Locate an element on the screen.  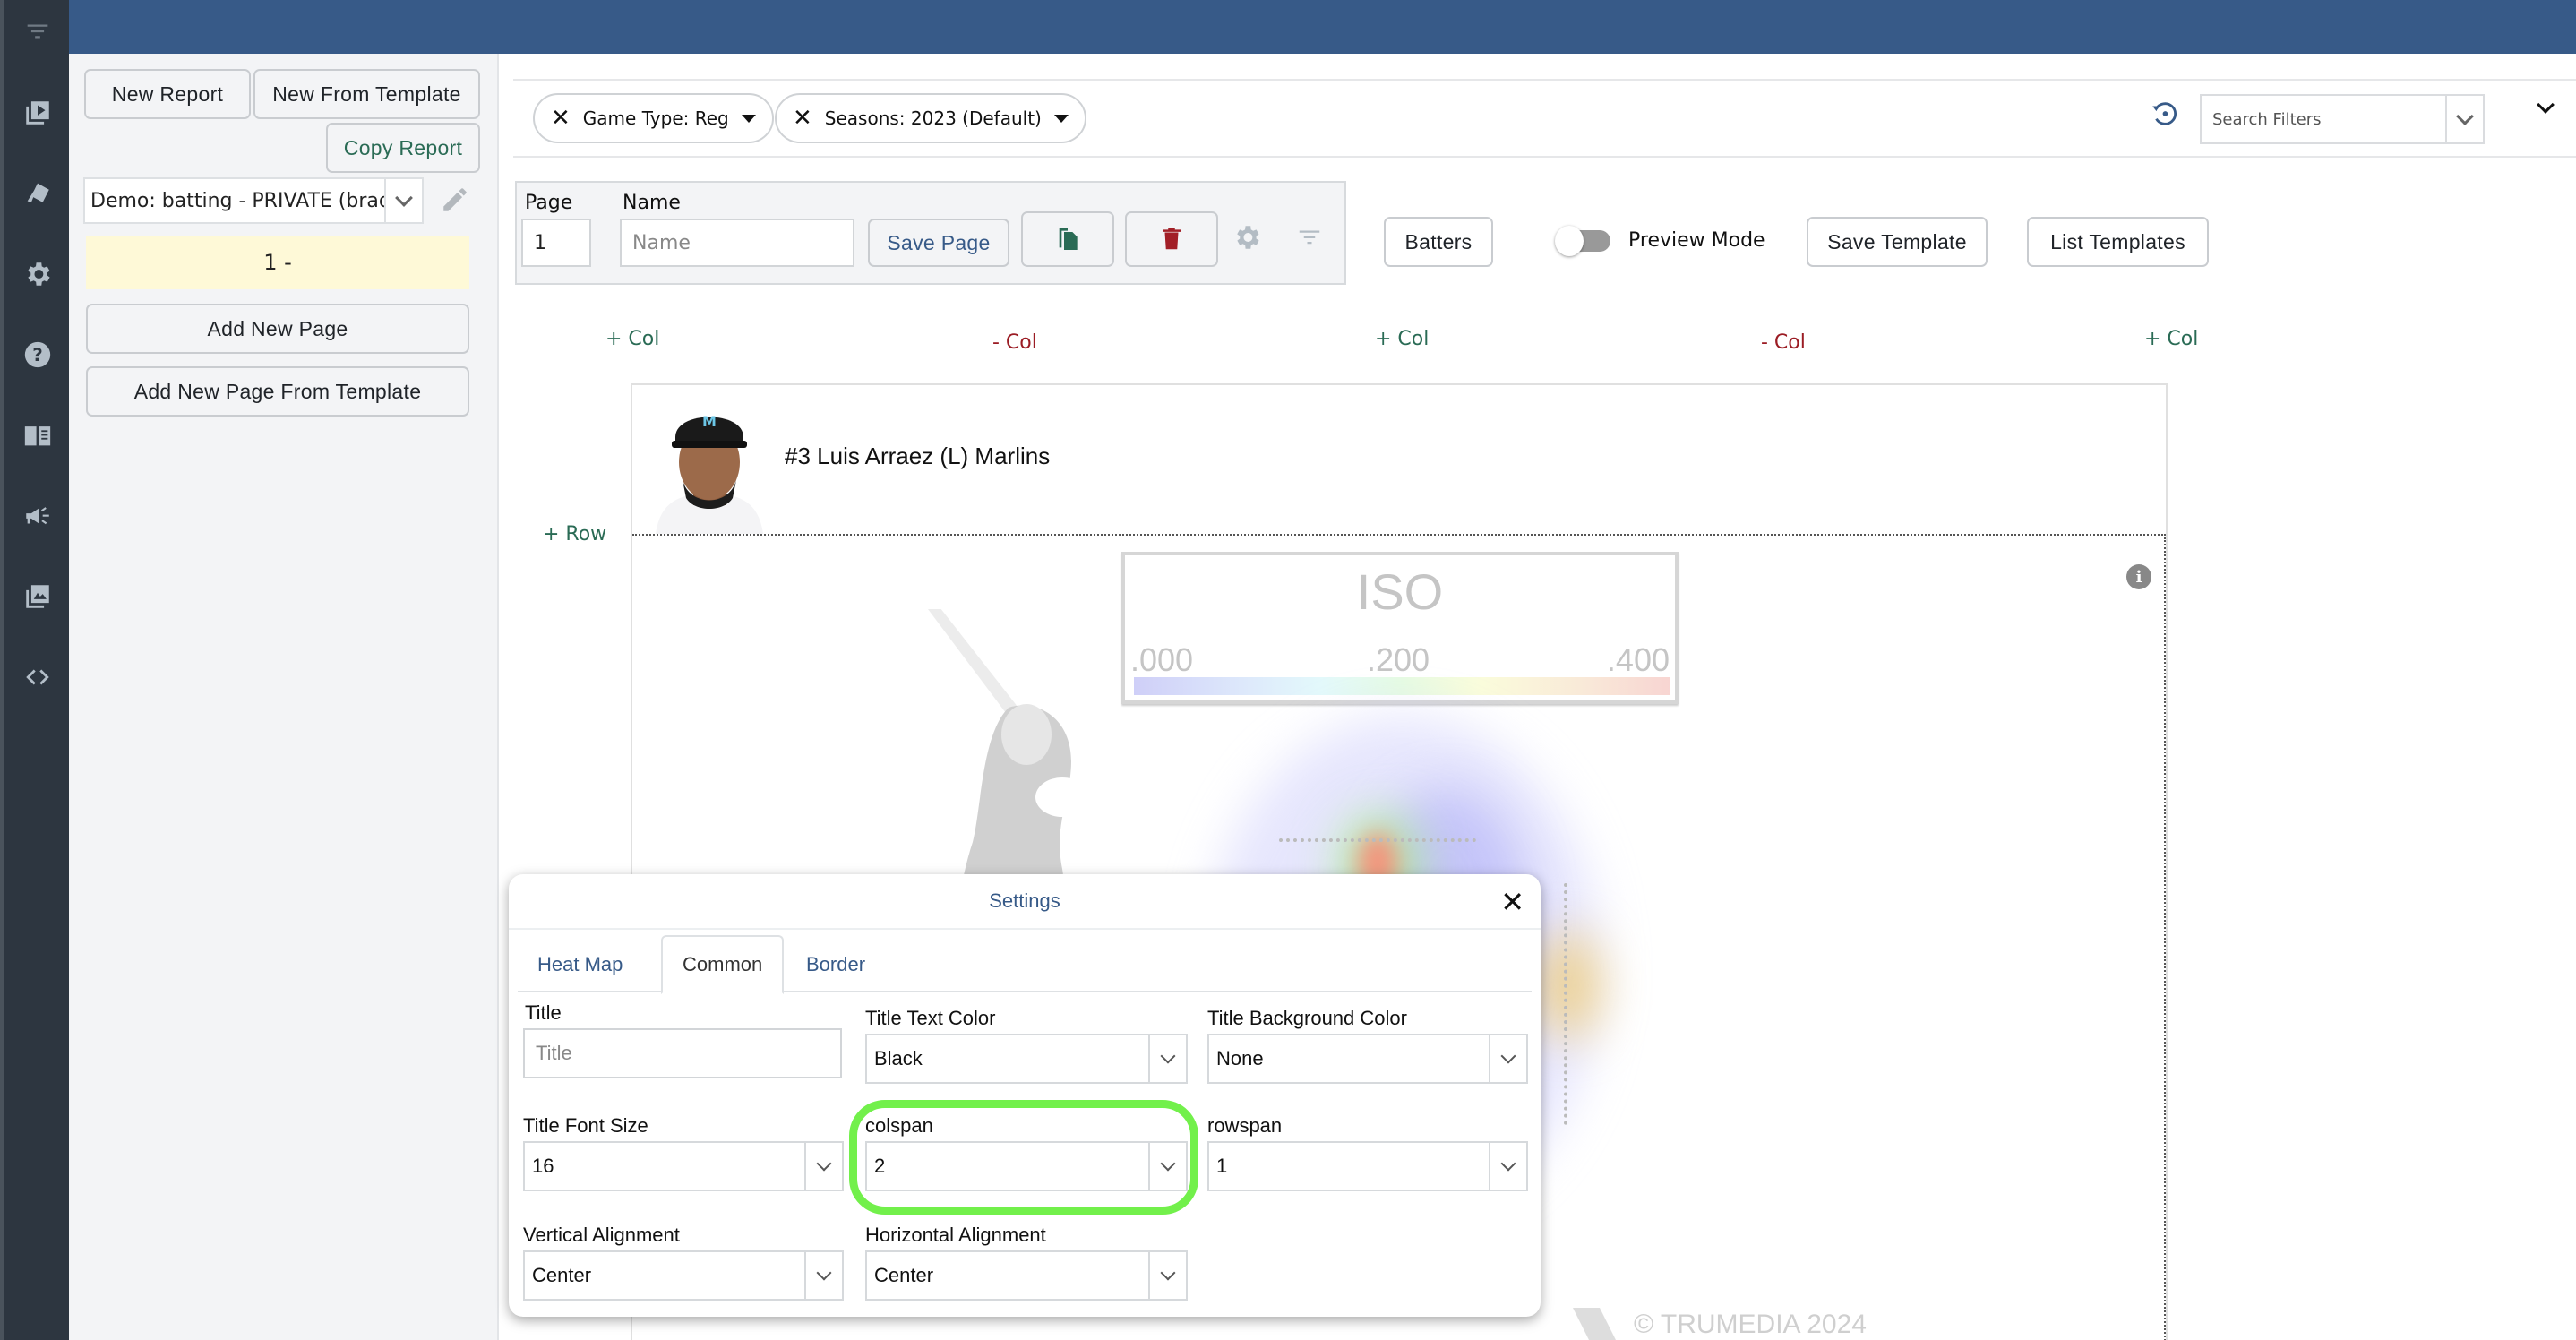
megaphone-icon is located at coordinates (37, 516).